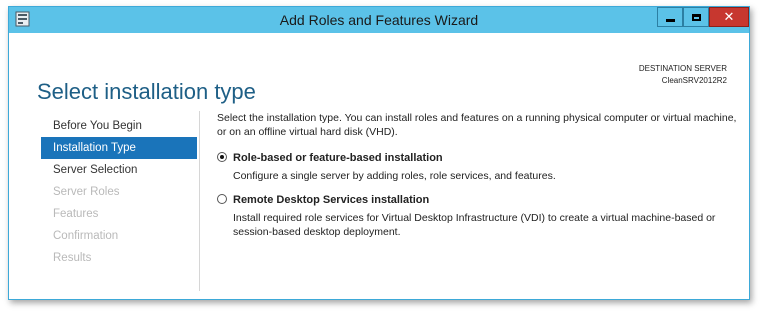  What do you see at coordinates (146, 91) in the screenshot?
I see `page-title: Select installation type` at bounding box center [146, 91].